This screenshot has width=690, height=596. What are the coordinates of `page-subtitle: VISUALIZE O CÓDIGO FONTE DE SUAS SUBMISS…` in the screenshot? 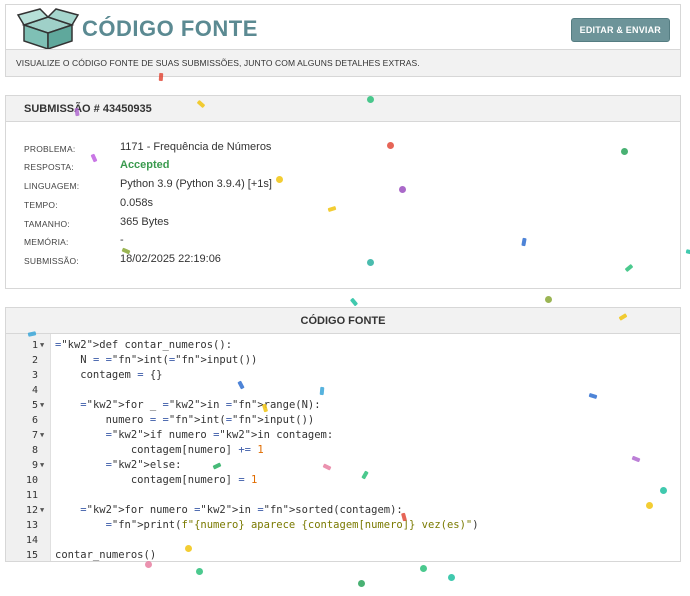 It's located at (218, 63).